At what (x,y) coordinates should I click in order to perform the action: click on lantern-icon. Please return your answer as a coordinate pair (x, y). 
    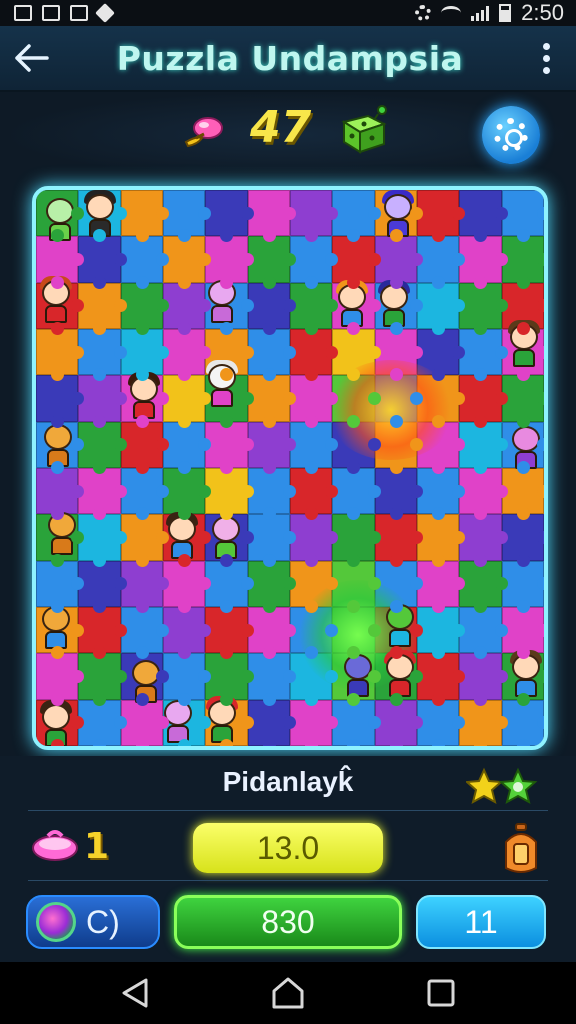
    Looking at the image, I should click on (521, 850).